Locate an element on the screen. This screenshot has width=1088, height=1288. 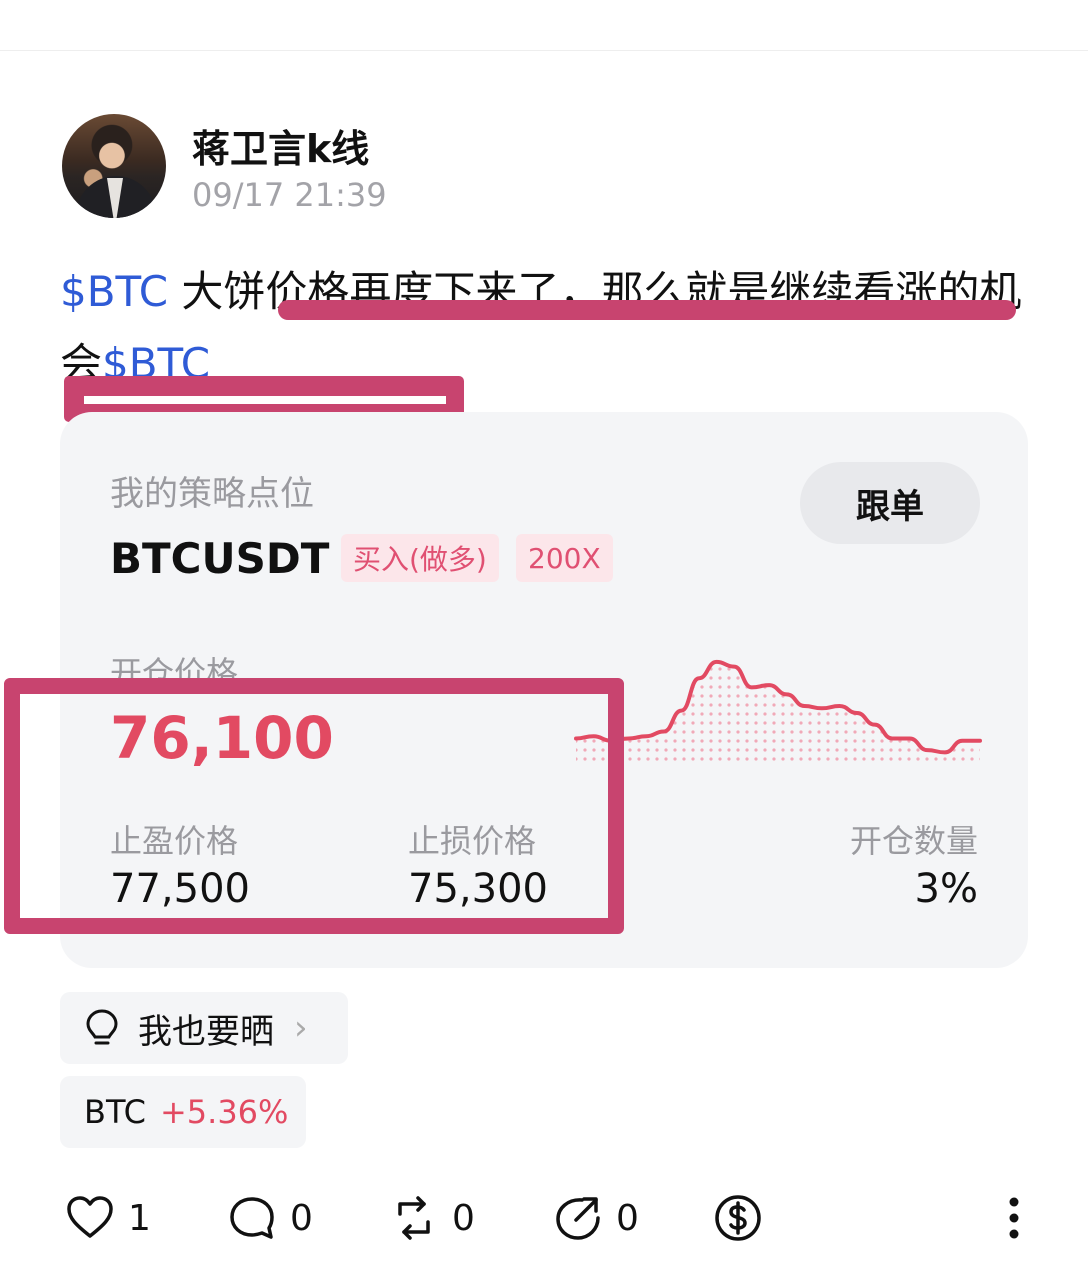
strategy-label: 我的策略点位 is located at coordinates (212, 494).